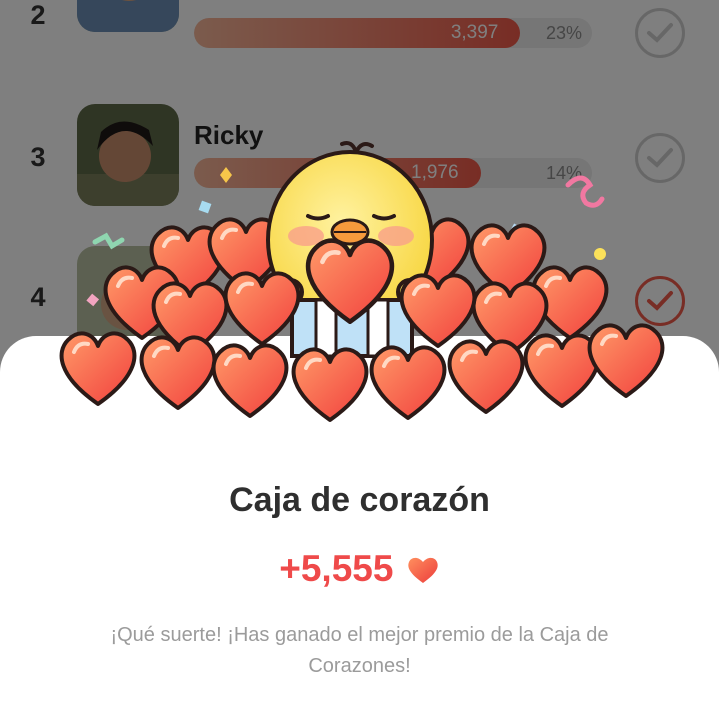  What do you see at coordinates (336, 568) in the screenshot?
I see `reward-value: +5,555` at bounding box center [336, 568].